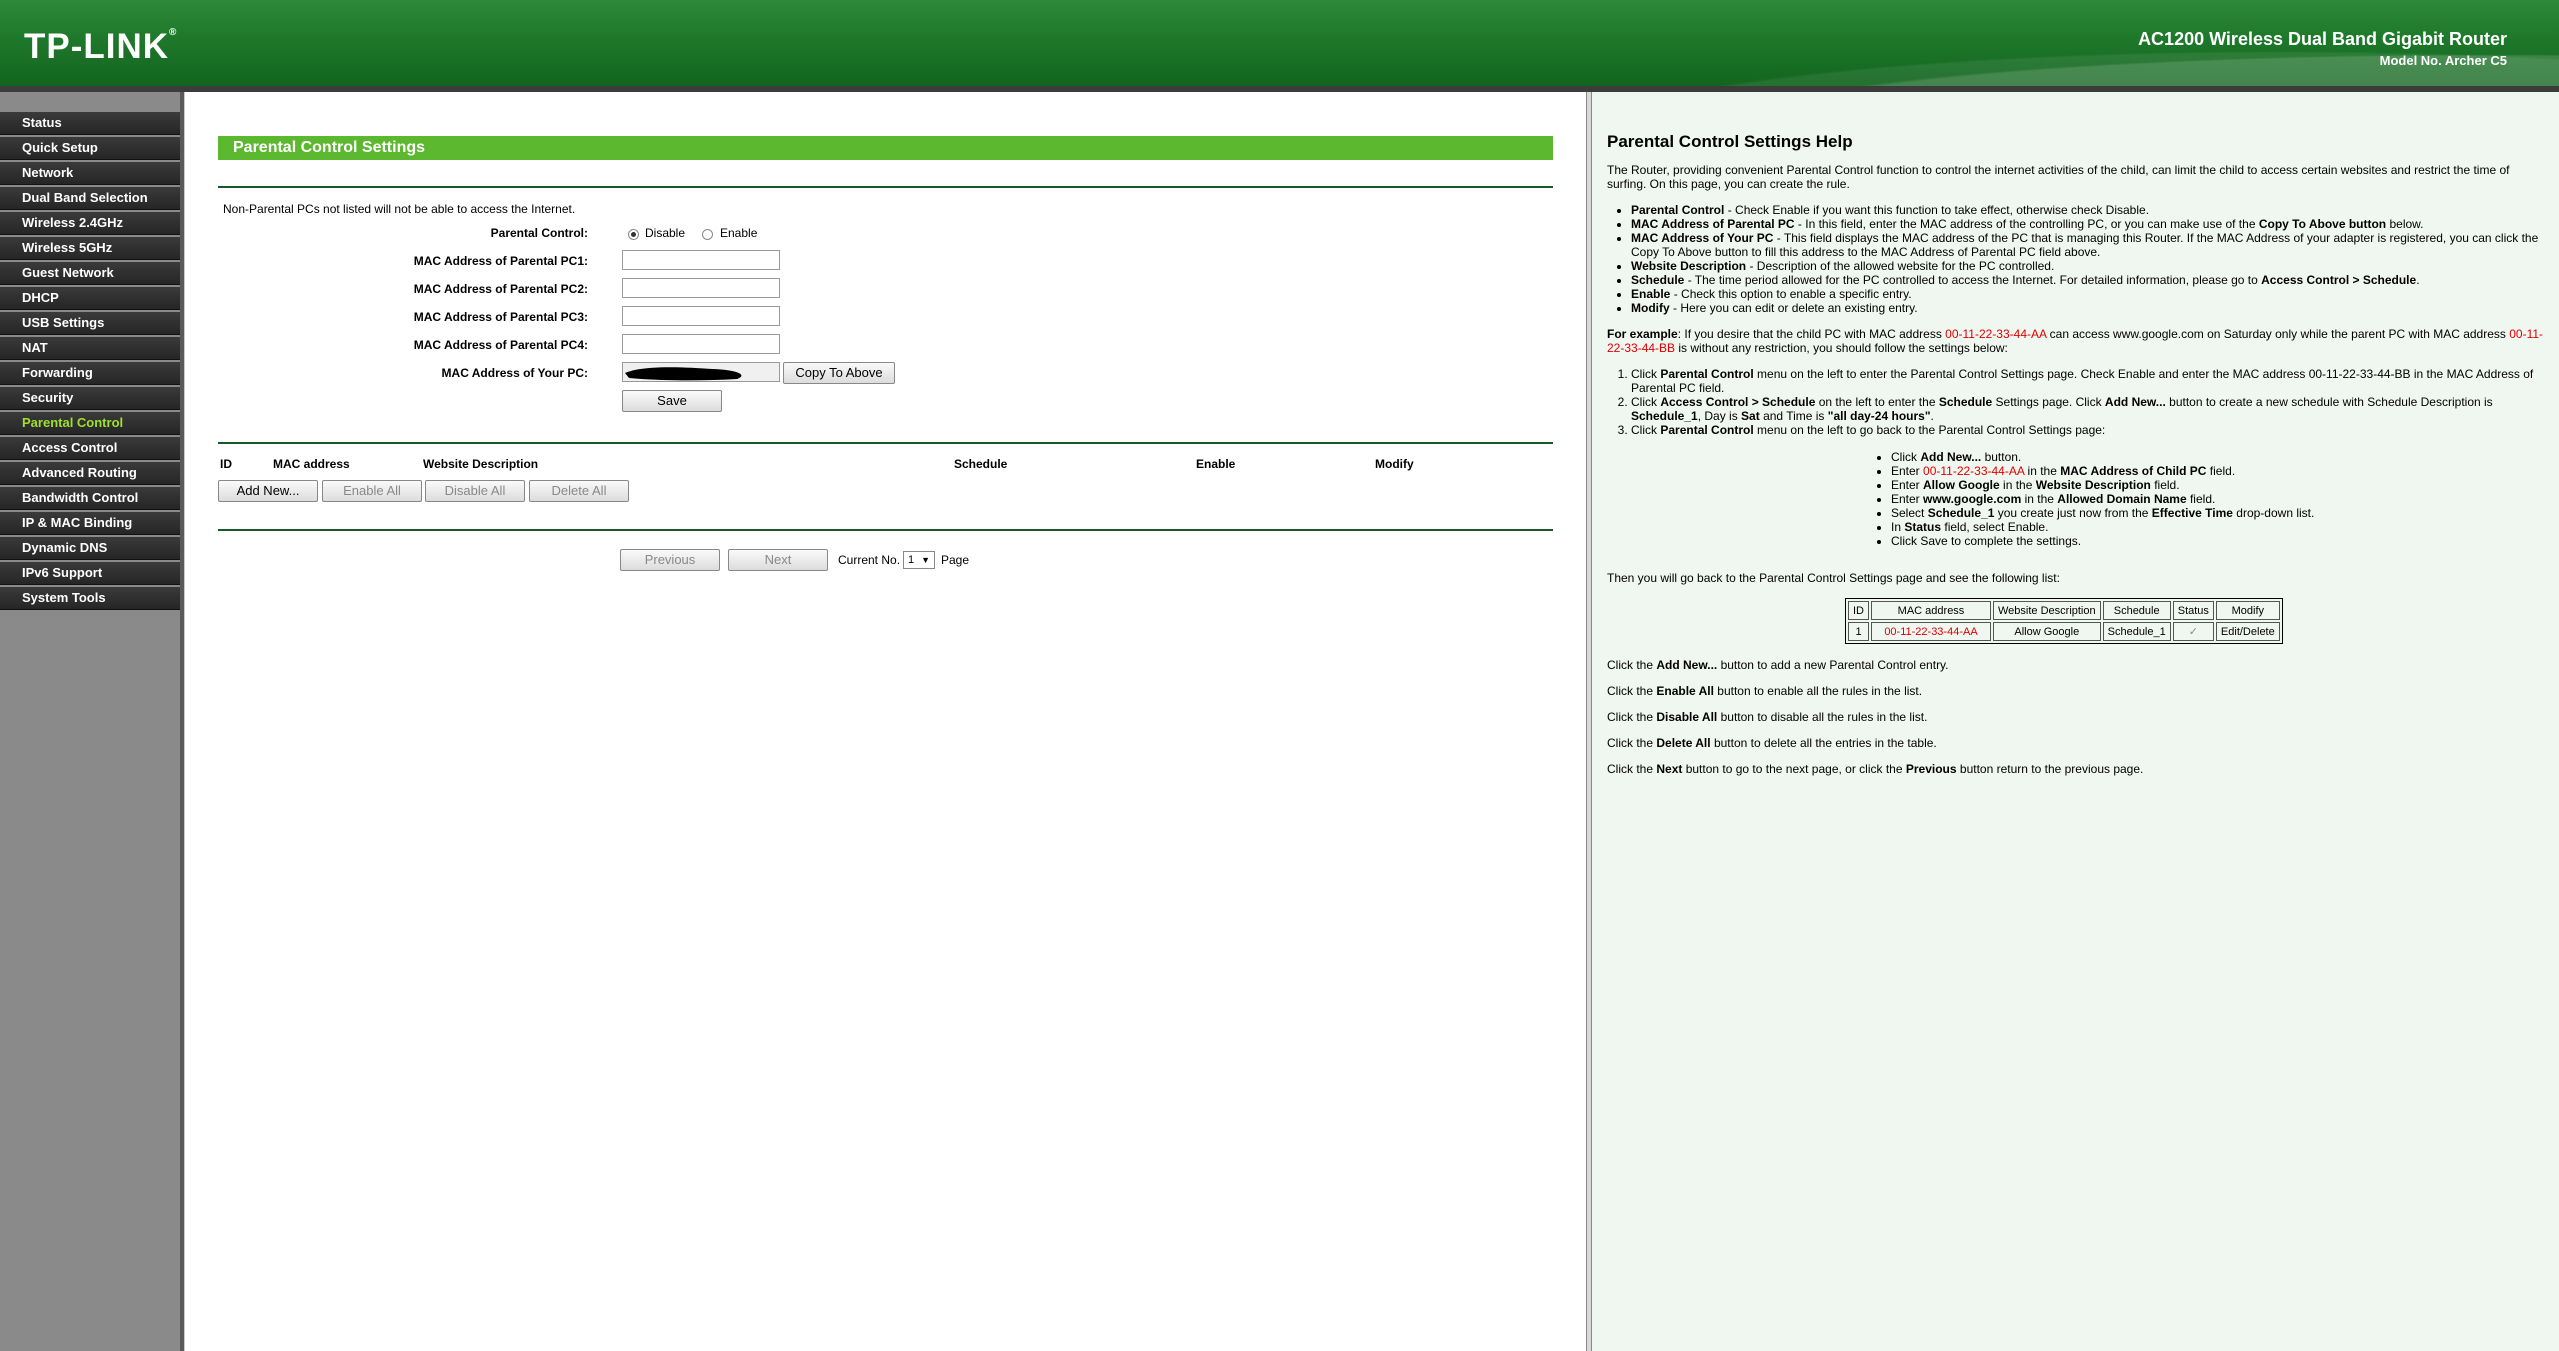 The image size is (2559, 1351). I want to click on pc3-label: MAC Address of Parental PC3:, so click(500, 317).